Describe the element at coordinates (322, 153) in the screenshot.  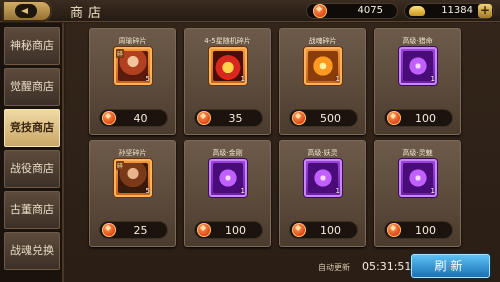
I see `item-name: 高级·妖灵` at that location.